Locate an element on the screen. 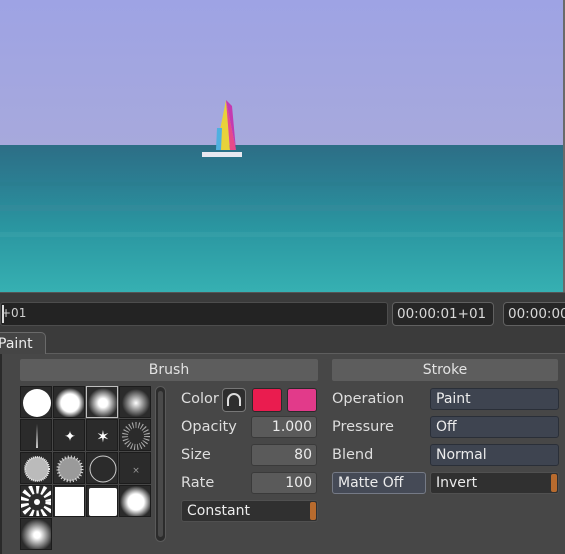  size-field: 80 is located at coordinates (284, 455).